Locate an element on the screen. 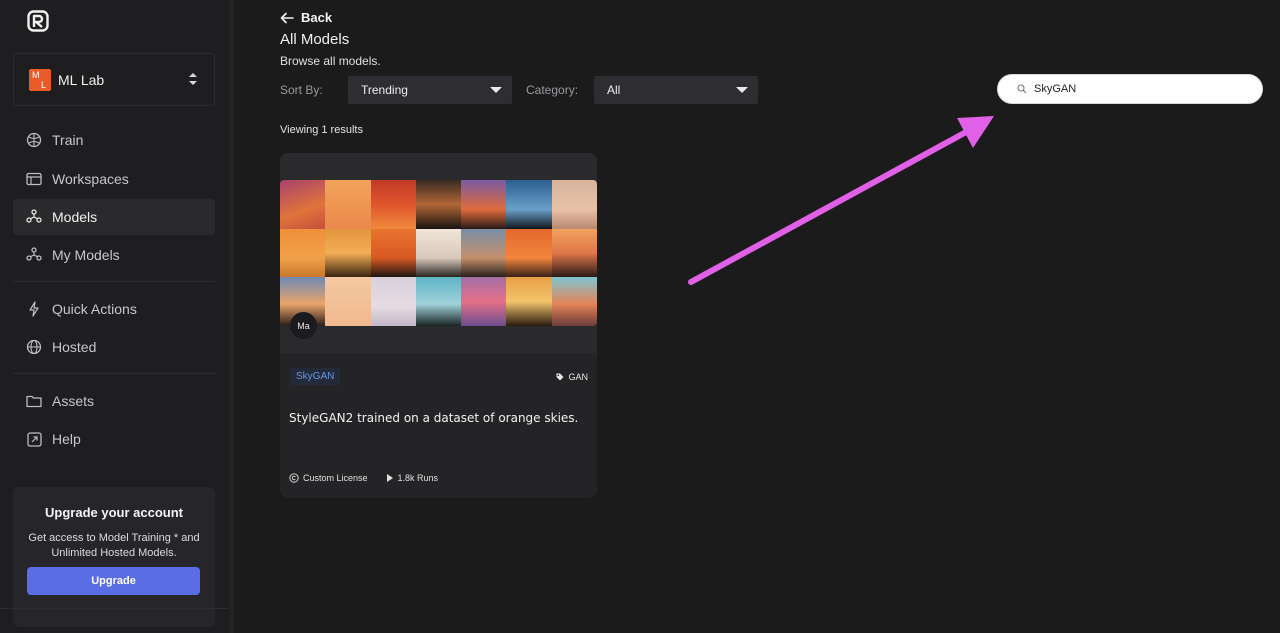 Image resolution: width=1280 pixels, height=633 pixels. model-type-label: GAN is located at coordinates (578, 377).